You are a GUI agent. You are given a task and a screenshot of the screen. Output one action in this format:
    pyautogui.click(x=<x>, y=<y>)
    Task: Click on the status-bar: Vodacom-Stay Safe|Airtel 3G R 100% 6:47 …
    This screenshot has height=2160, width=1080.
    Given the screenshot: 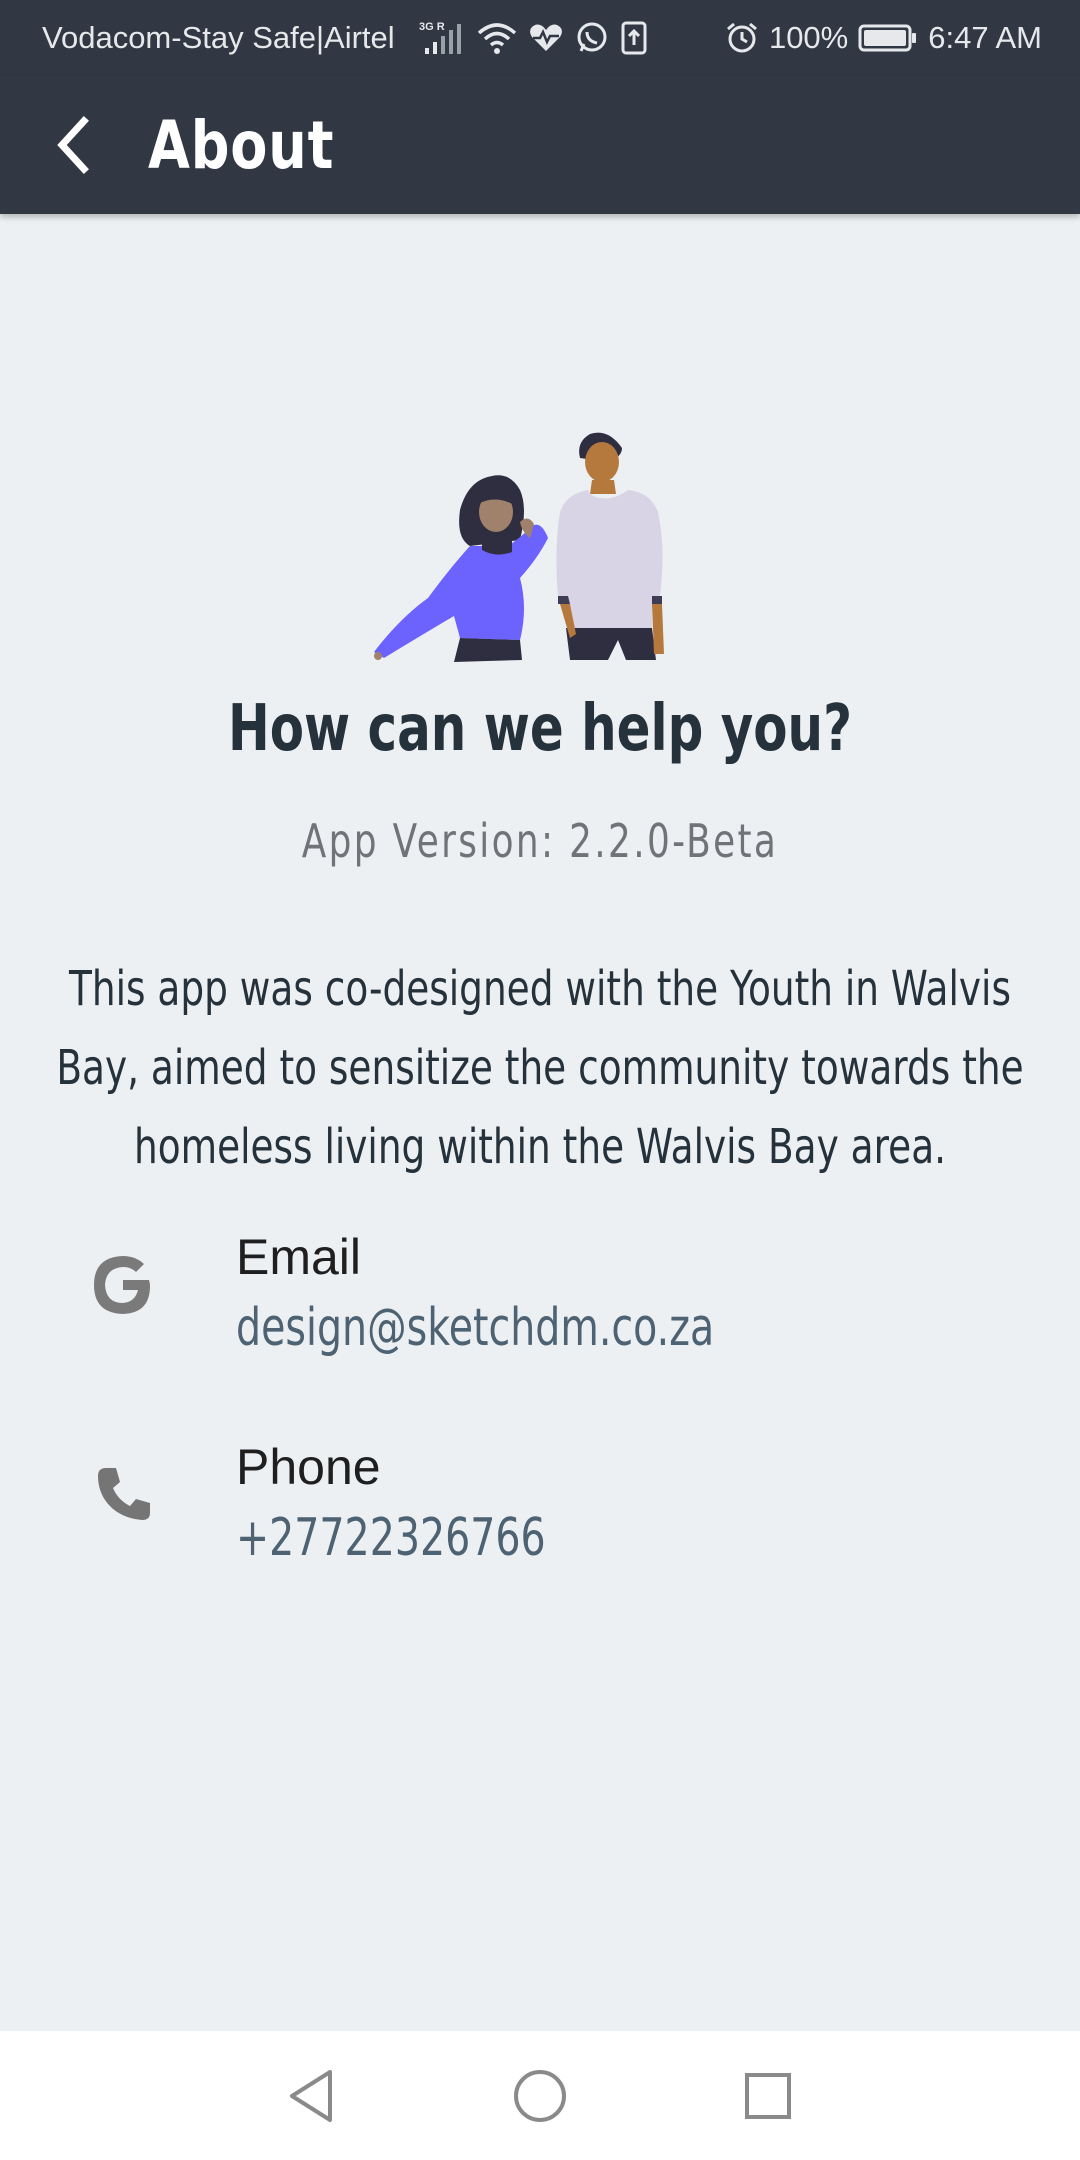 What is the action you would take?
    pyautogui.click(x=540, y=38)
    